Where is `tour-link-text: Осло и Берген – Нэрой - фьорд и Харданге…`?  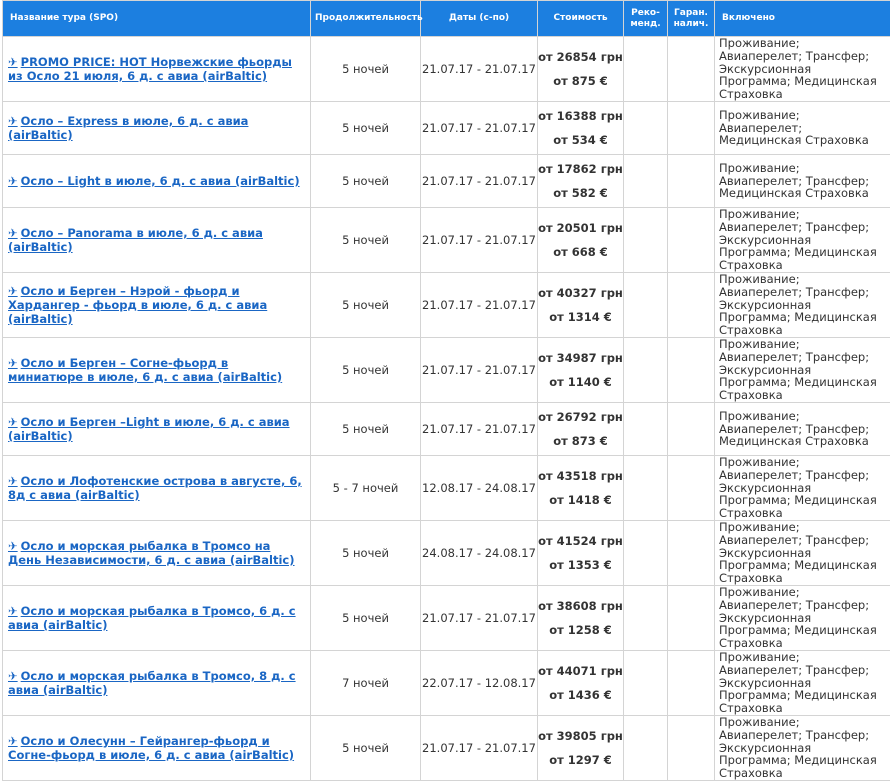 tour-link-text: Осло и Берген – Нэрой - фьорд и Харданге… is located at coordinates (137, 305).